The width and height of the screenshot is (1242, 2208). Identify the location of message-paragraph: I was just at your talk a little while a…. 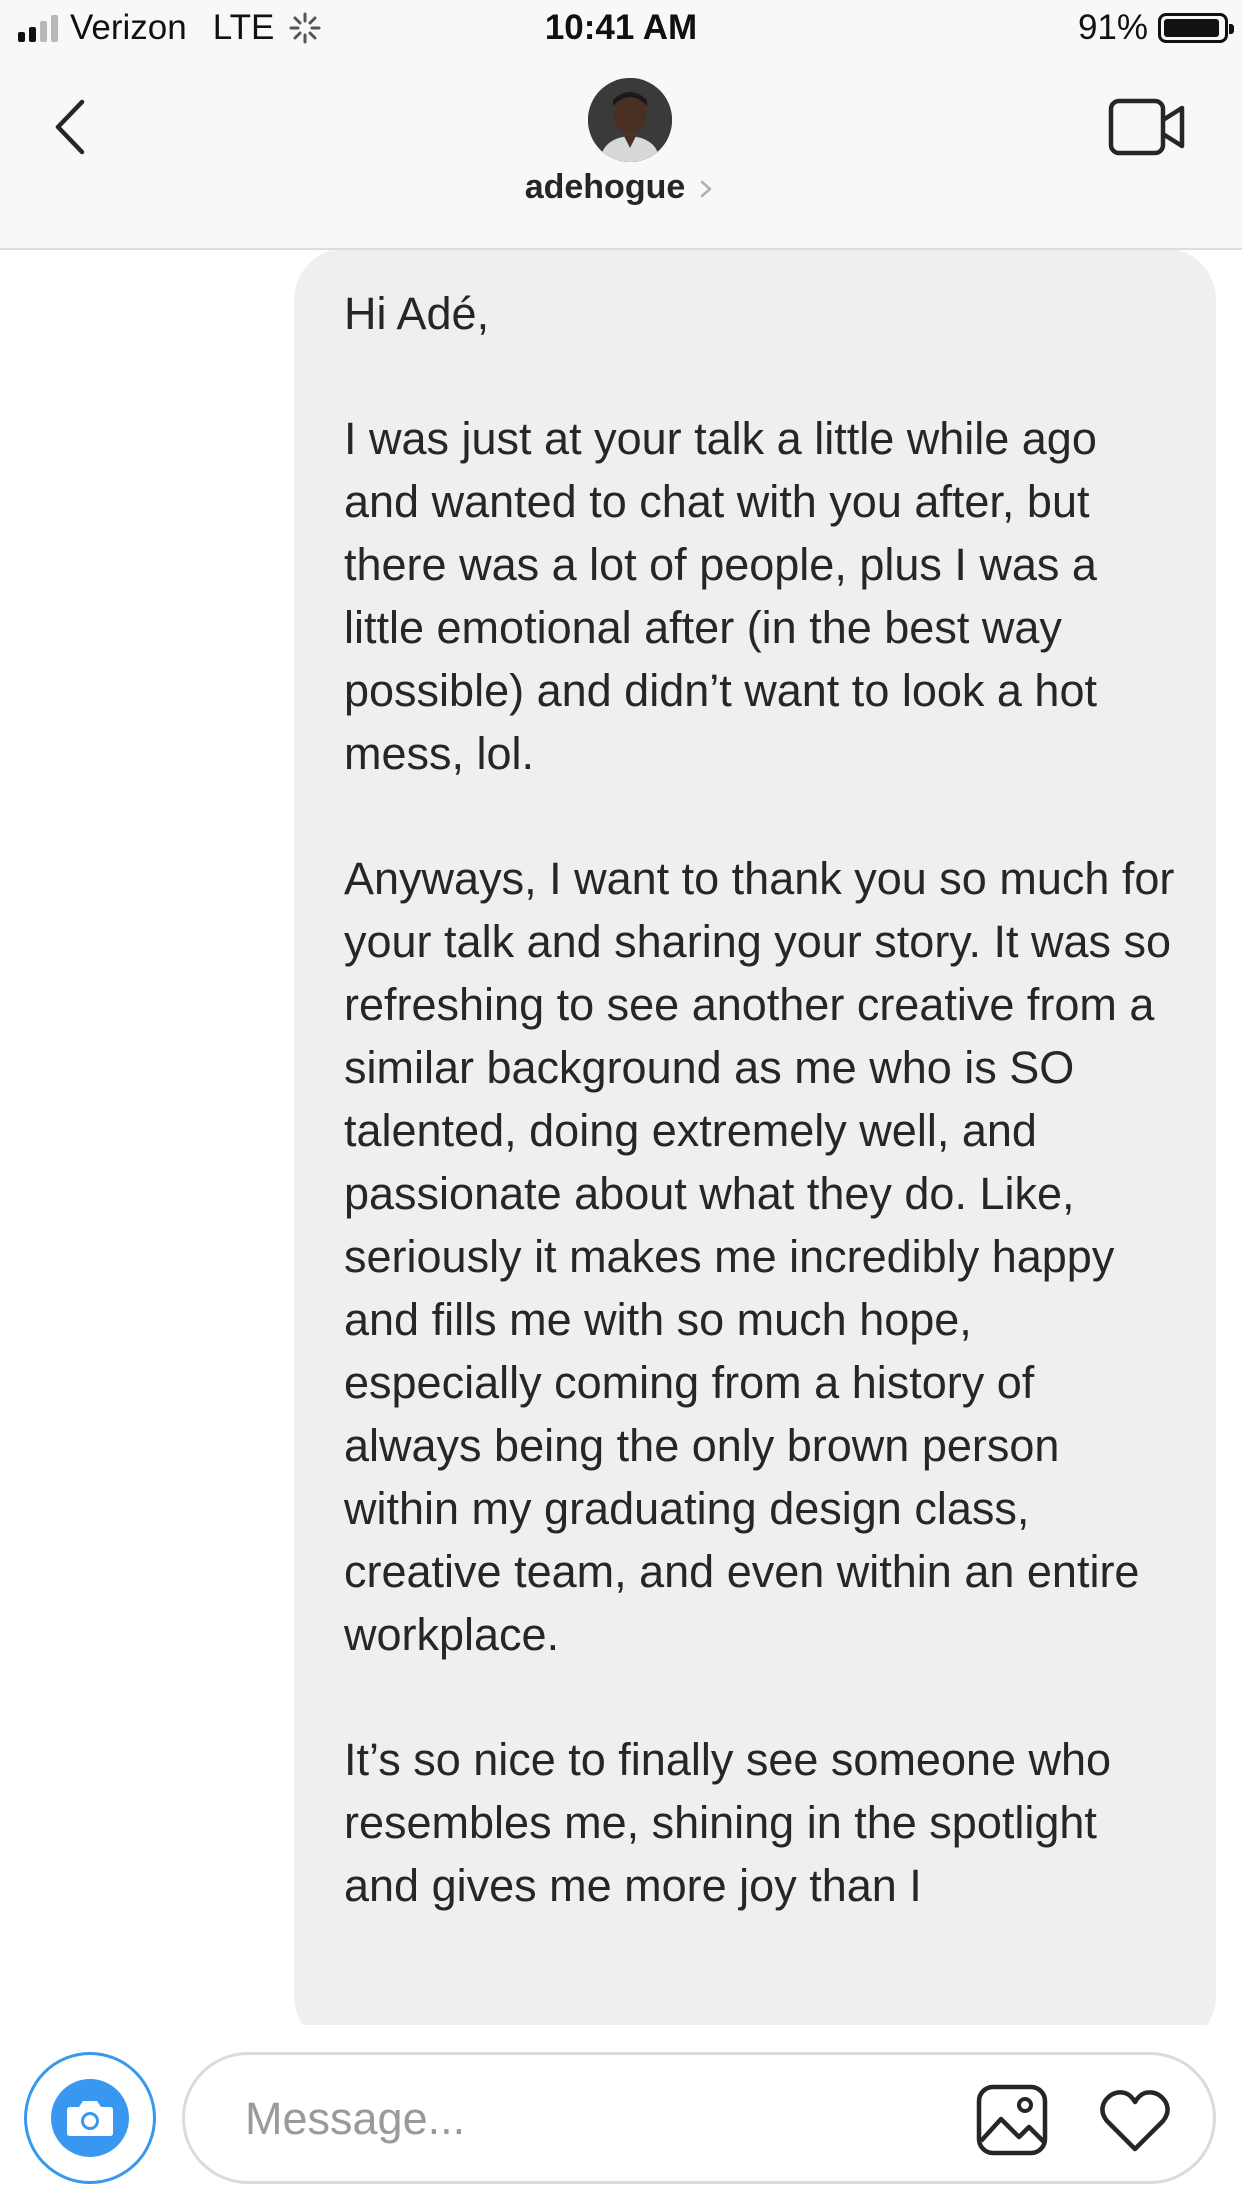
(720, 596).